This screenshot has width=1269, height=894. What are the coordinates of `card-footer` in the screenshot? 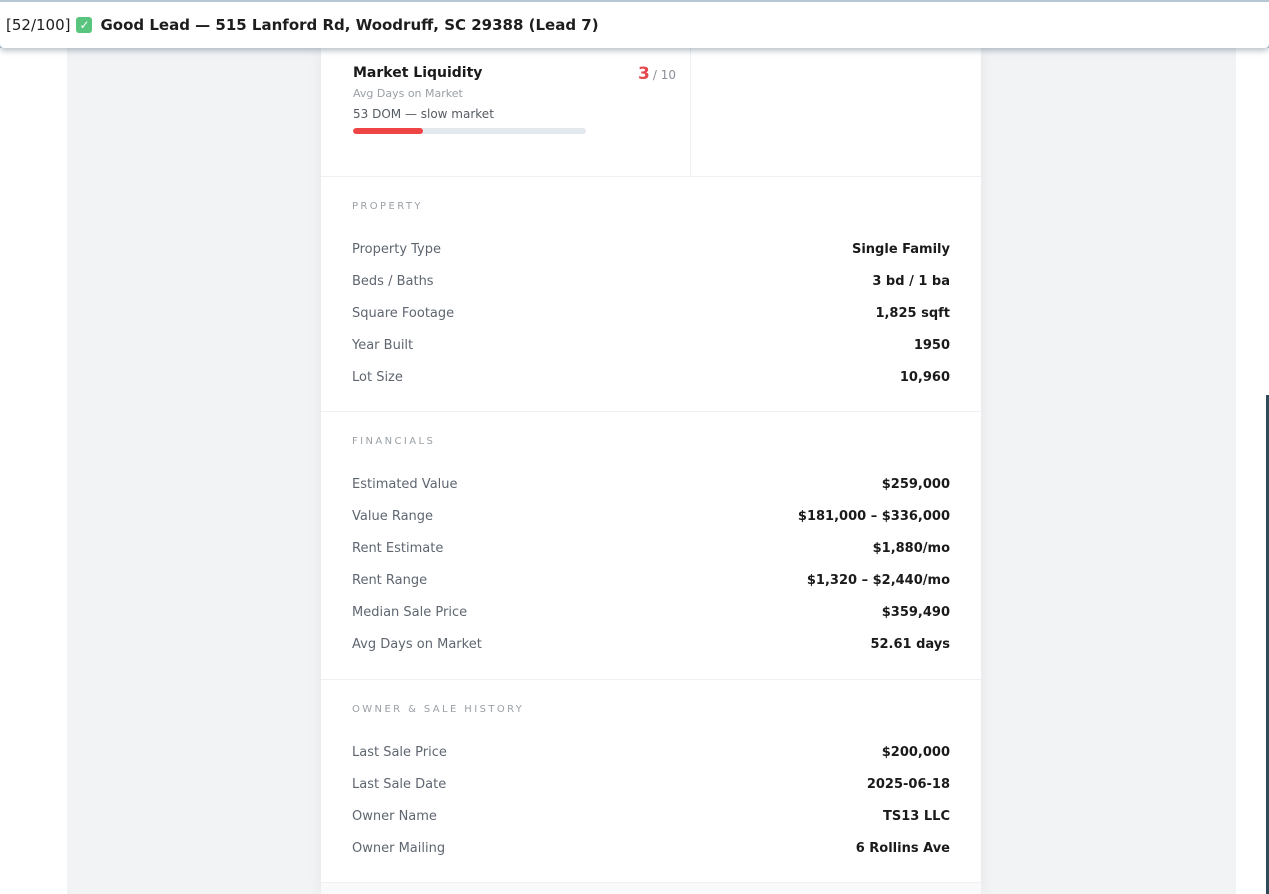 It's located at (651, 888).